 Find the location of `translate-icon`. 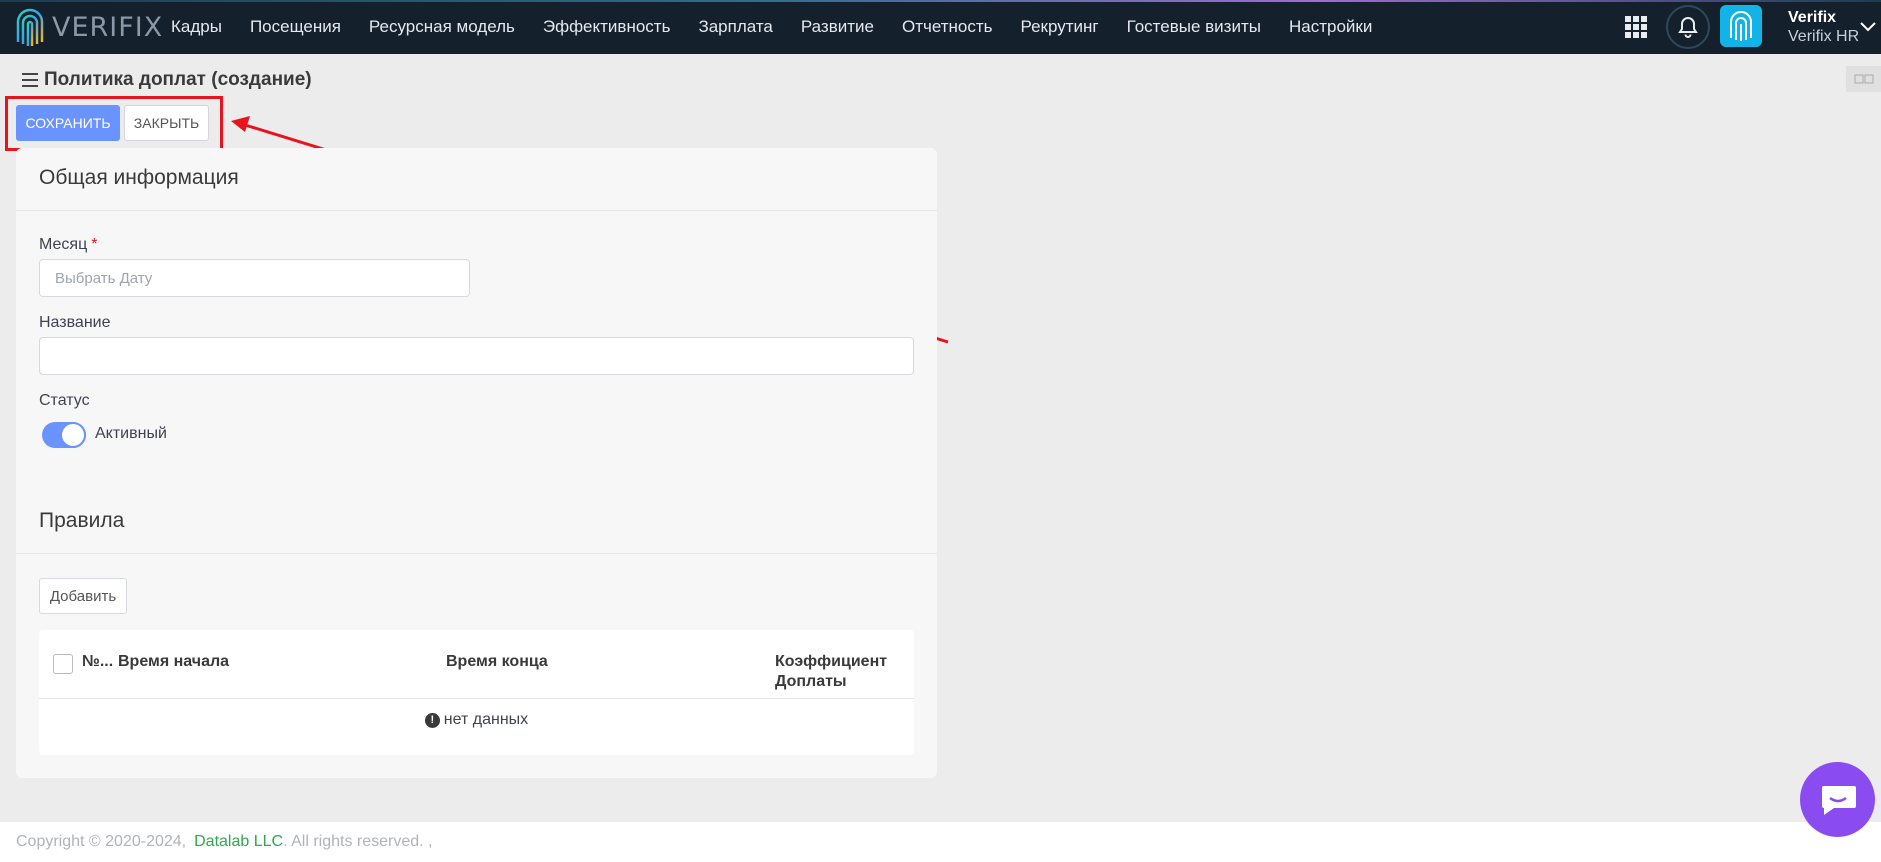

translate-icon is located at coordinates (1863, 79).